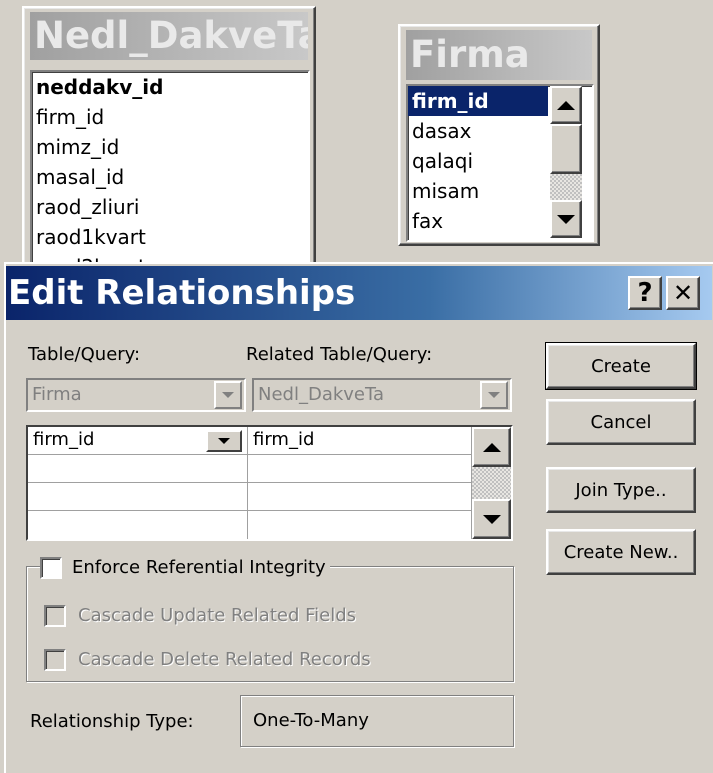 The height and width of the screenshot is (773, 713). What do you see at coordinates (55, 616) in the screenshot?
I see `cascade-update-checkbox` at bounding box center [55, 616].